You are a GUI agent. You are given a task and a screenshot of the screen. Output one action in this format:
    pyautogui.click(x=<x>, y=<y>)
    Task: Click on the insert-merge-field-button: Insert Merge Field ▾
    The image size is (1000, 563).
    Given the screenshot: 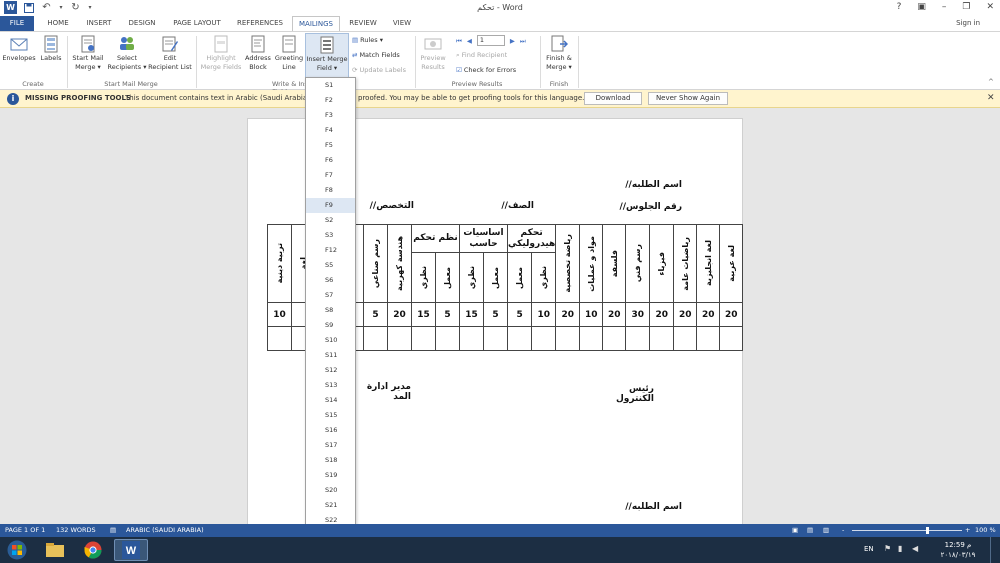 What is the action you would take?
    pyautogui.click(x=327, y=55)
    